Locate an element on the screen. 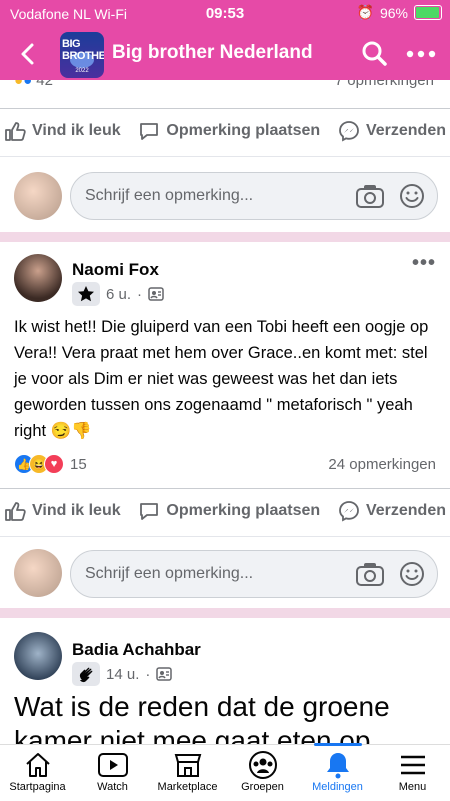  battery-icon is located at coordinates (428, 12).